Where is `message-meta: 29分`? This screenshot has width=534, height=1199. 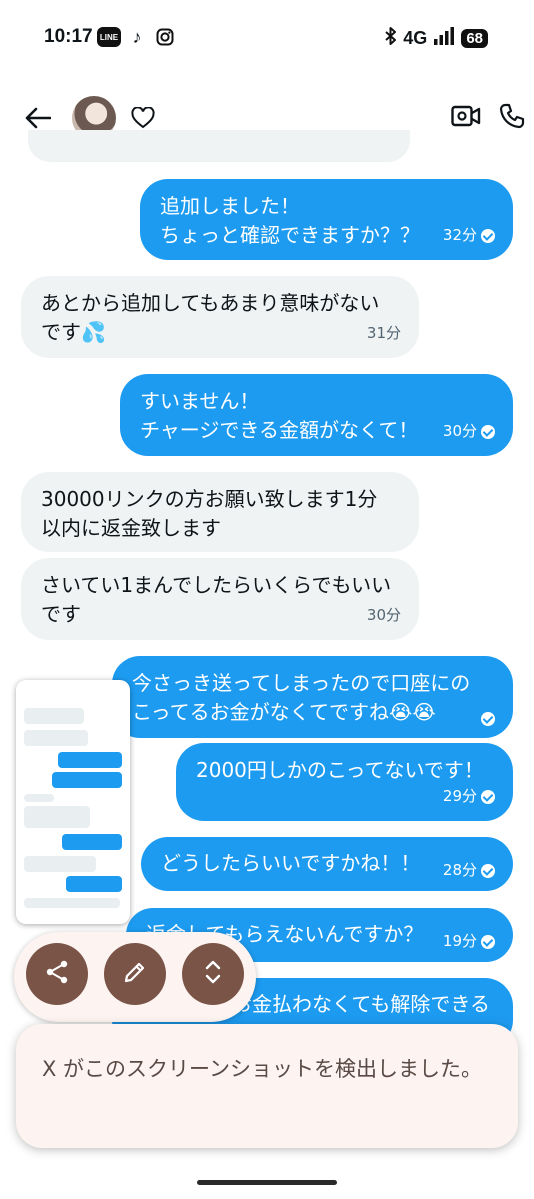
message-meta: 29分 is located at coordinates (469, 796).